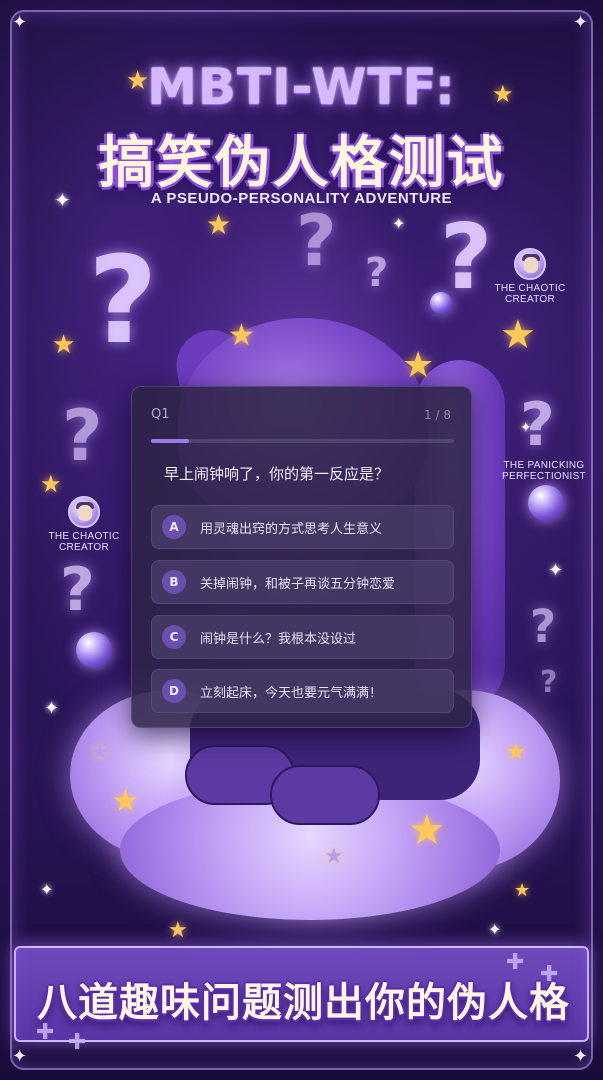 The width and height of the screenshot is (603, 1080). I want to click on option-letter: B, so click(174, 582).